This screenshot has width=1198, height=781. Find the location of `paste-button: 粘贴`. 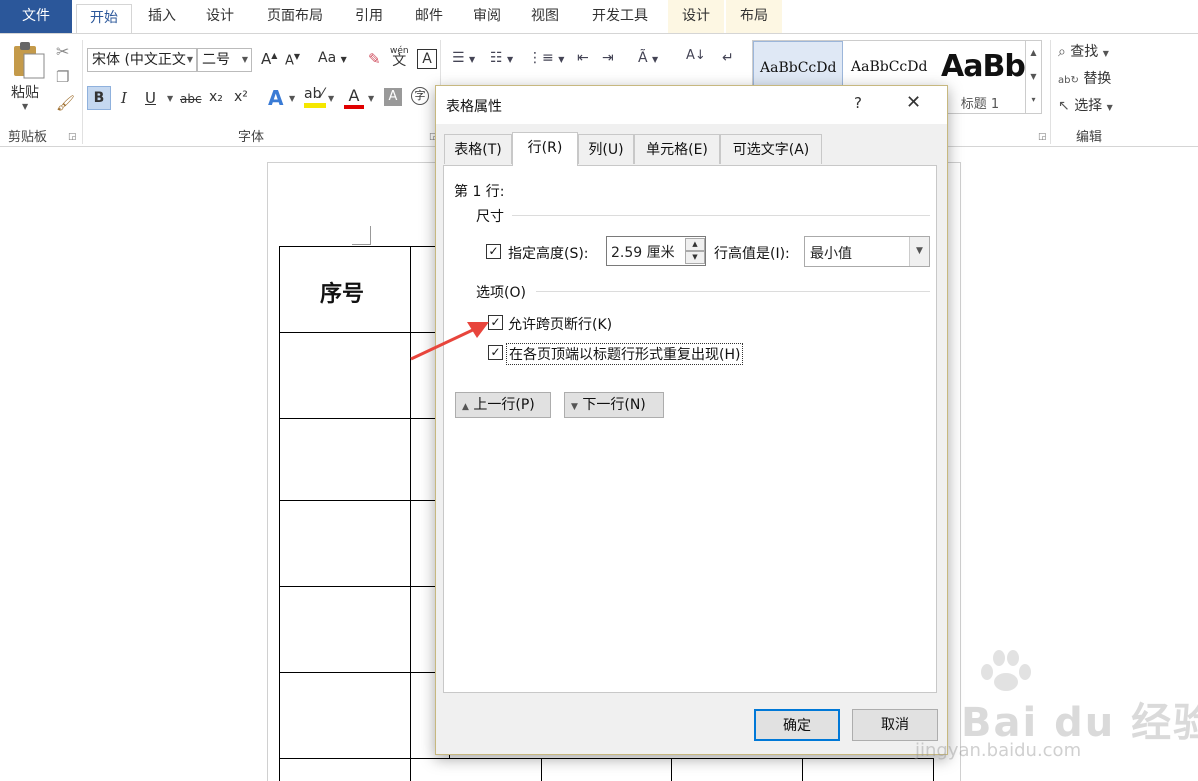

paste-button: 粘贴 is located at coordinates (25, 92).